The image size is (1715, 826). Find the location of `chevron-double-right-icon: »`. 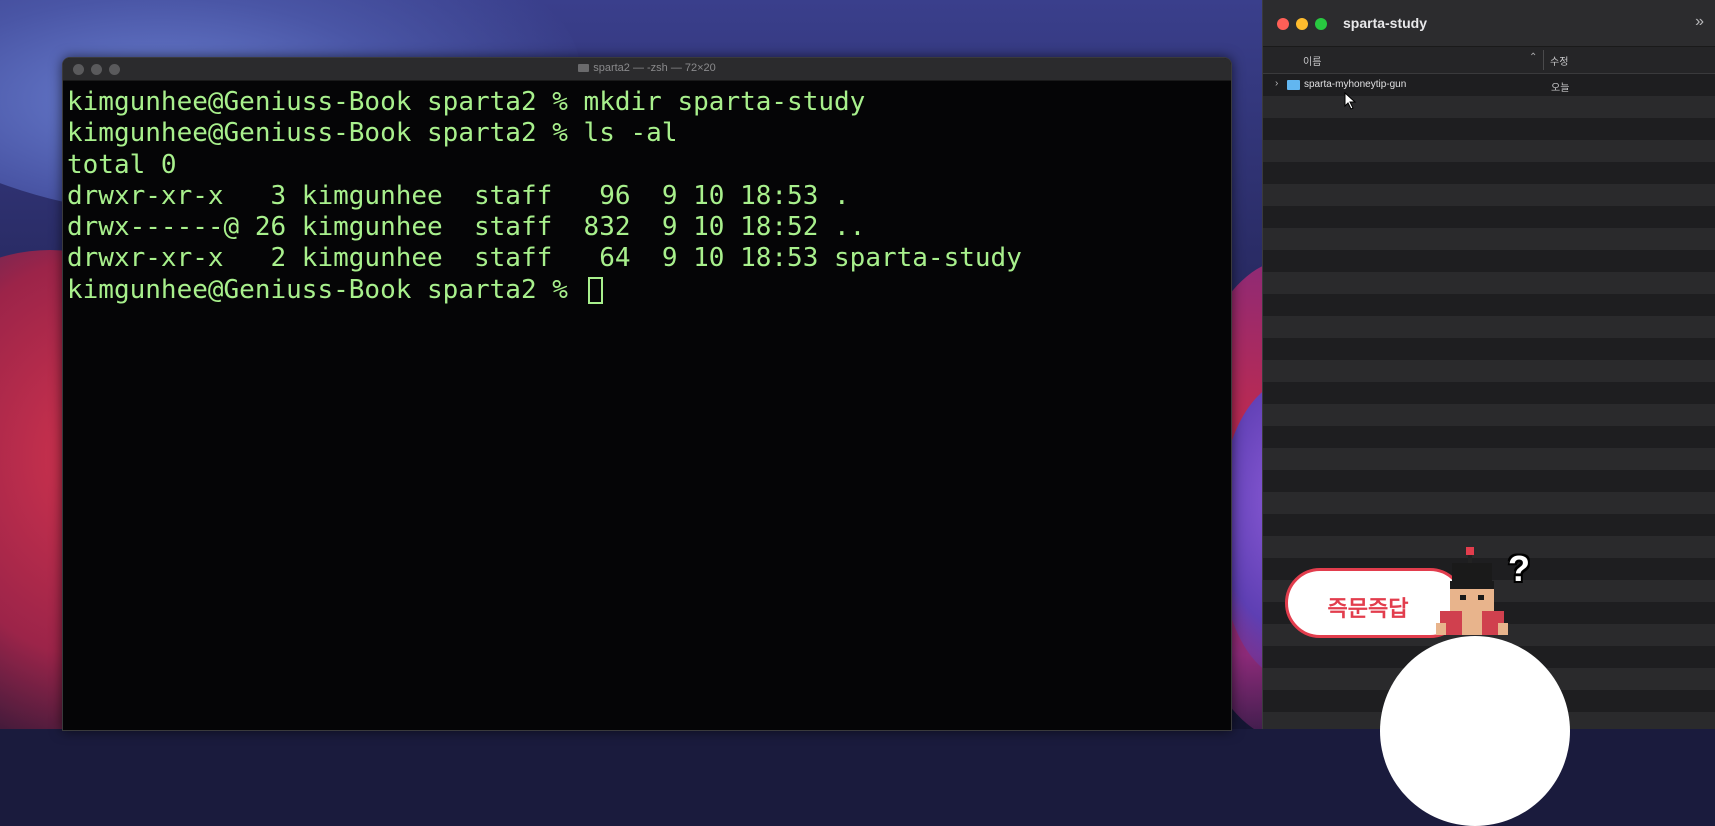

chevron-double-right-icon: » is located at coordinates (1699, 22).